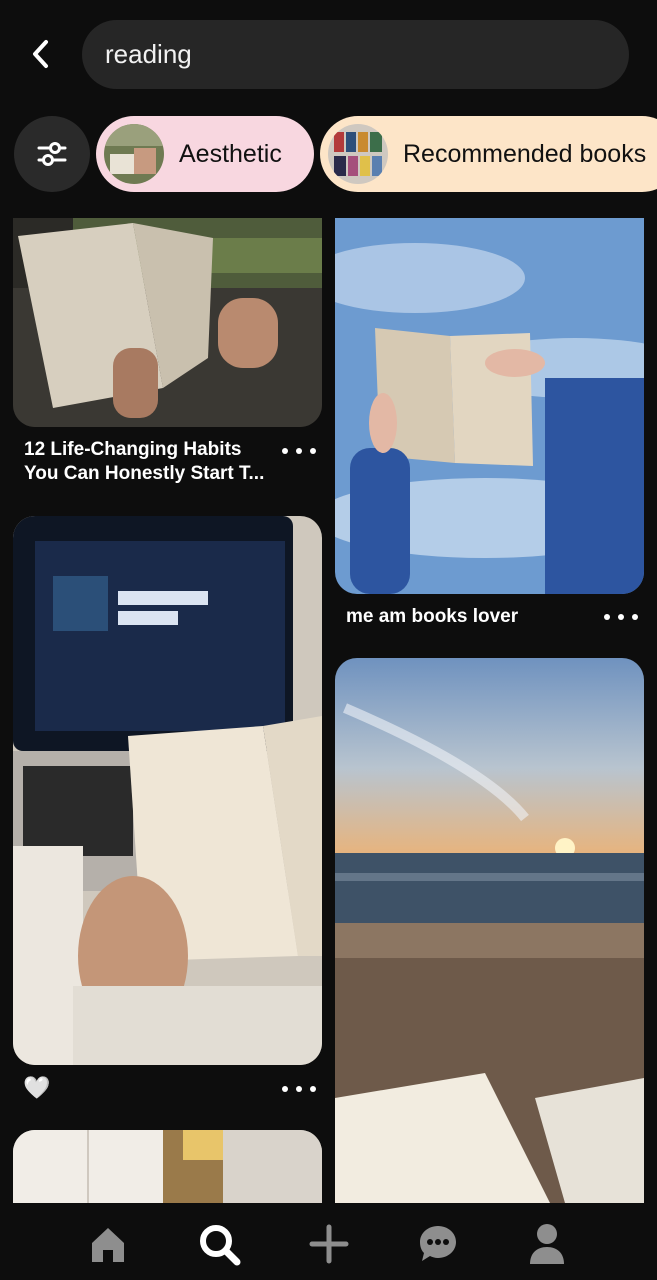 This screenshot has height=1280, width=657. What do you see at coordinates (230, 153) in the screenshot?
I see `chip-aesthetic-label: Aesthetic` at bounding box center [230, 153].